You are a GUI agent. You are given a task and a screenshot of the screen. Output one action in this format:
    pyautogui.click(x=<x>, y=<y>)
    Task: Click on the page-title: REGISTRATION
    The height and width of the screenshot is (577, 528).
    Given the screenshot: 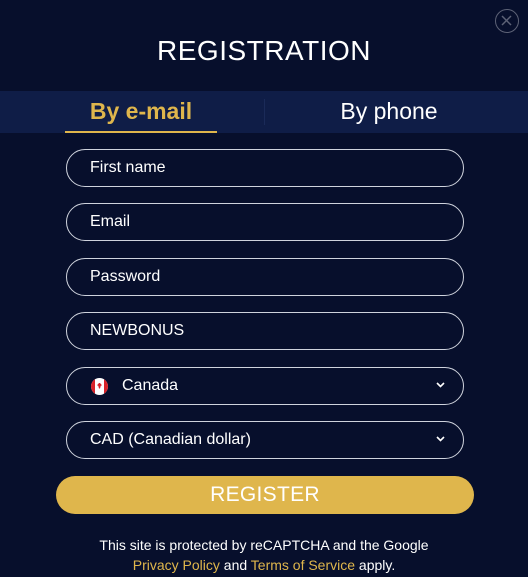 What is the action you would take?
    pyautogui.click(x=264, y=50)
    